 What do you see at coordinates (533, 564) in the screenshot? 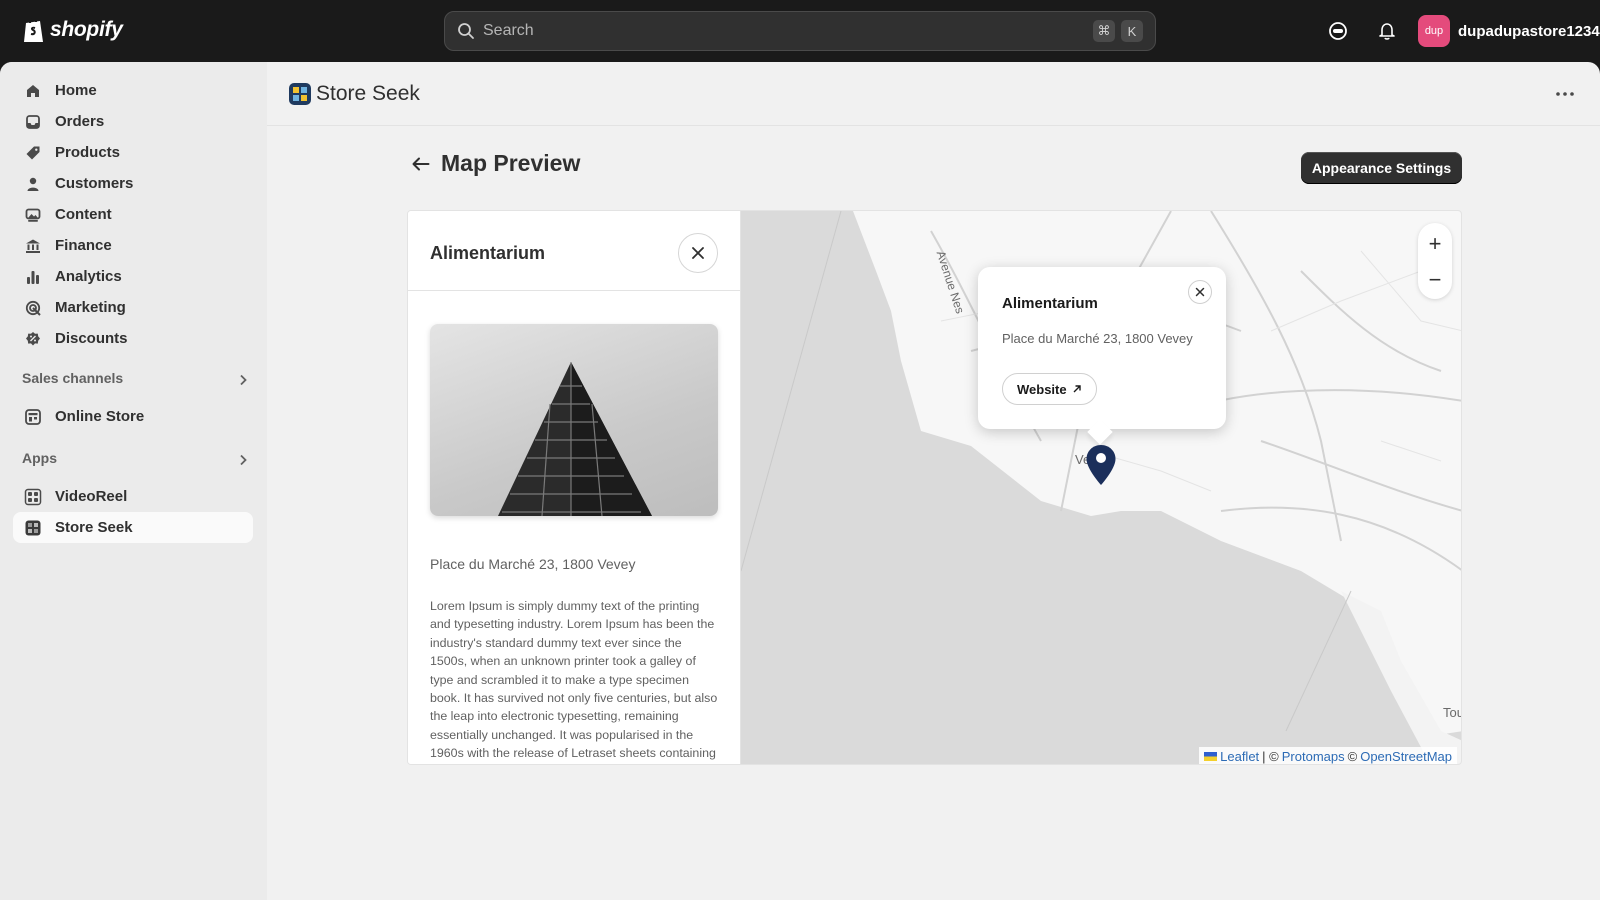
I see `location-address: Place du Marché 23, 1800 Vevey` at bounding box center [533, 564].